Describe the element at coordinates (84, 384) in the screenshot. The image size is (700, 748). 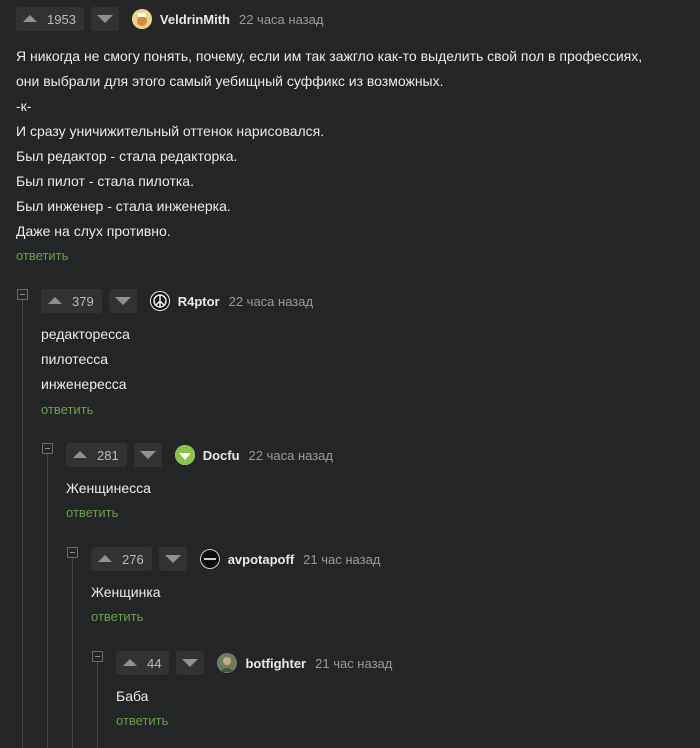
I see `text-line: инженересса` at that location.